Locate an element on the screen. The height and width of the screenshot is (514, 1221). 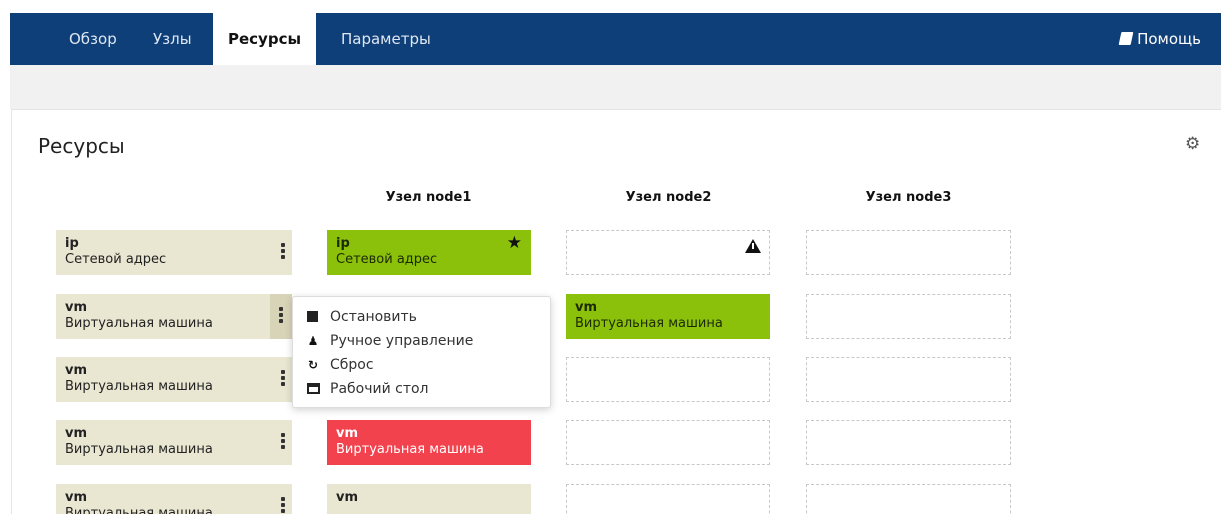
refresh-icon: ↻ is located at coordinates (313, 365).